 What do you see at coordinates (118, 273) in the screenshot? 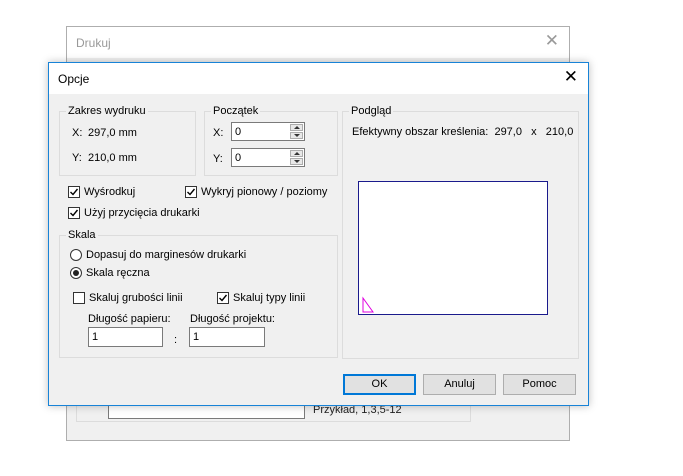
I see `manual-scale-label: Skala ręczna` at bounding box center [118, 273].